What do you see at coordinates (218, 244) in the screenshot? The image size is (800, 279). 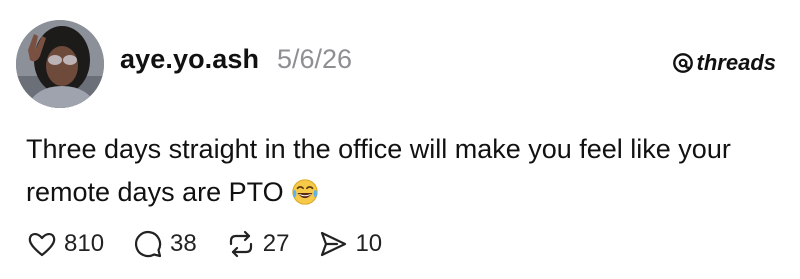 I see `post-actions: 810 38 27 10` at bounding box center [218, 244].